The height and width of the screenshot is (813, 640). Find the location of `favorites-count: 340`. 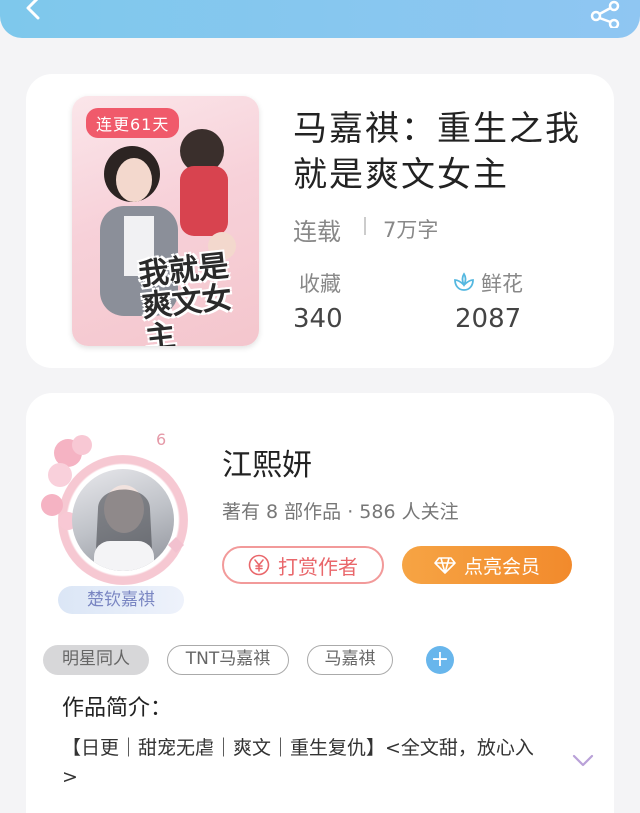

favorites-count: 340 is located at coordinates (318, 319).